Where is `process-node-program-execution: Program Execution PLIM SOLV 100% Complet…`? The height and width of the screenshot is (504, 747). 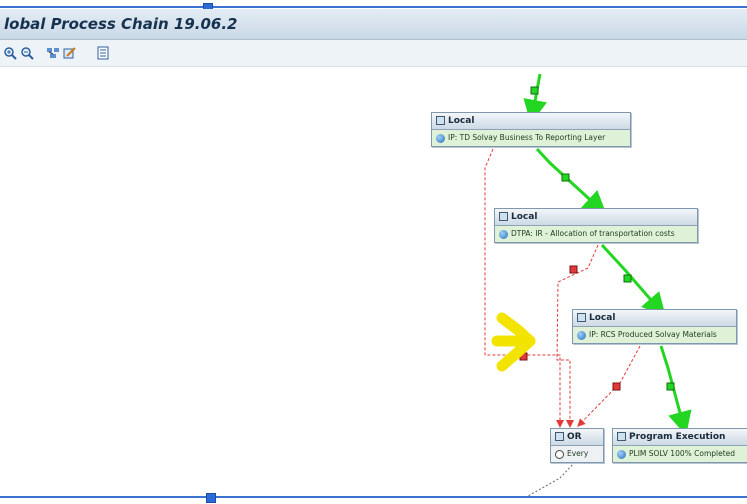 process-node-program-execution: Program Execution PLIM SOLV 100% Complet… is located at coordinates (679, 445).